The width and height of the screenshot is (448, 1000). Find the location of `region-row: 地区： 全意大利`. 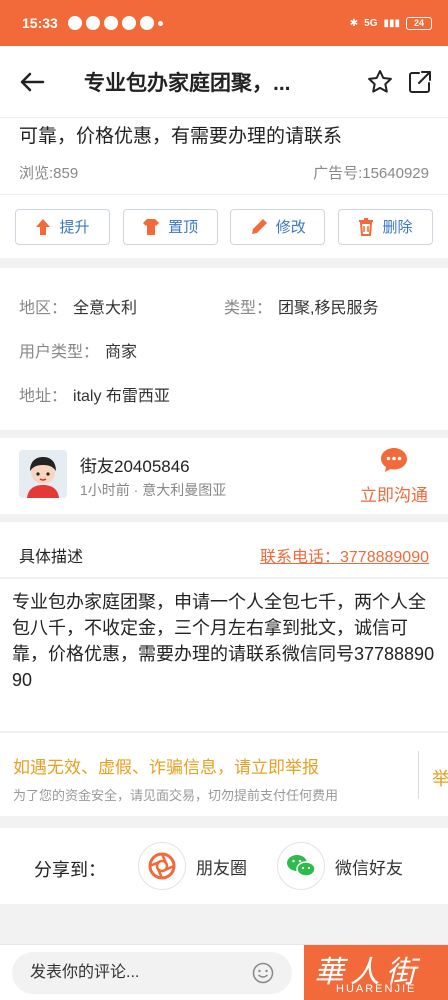

region-row: 地区： 全意大利 is located at coordinates (78, 308).